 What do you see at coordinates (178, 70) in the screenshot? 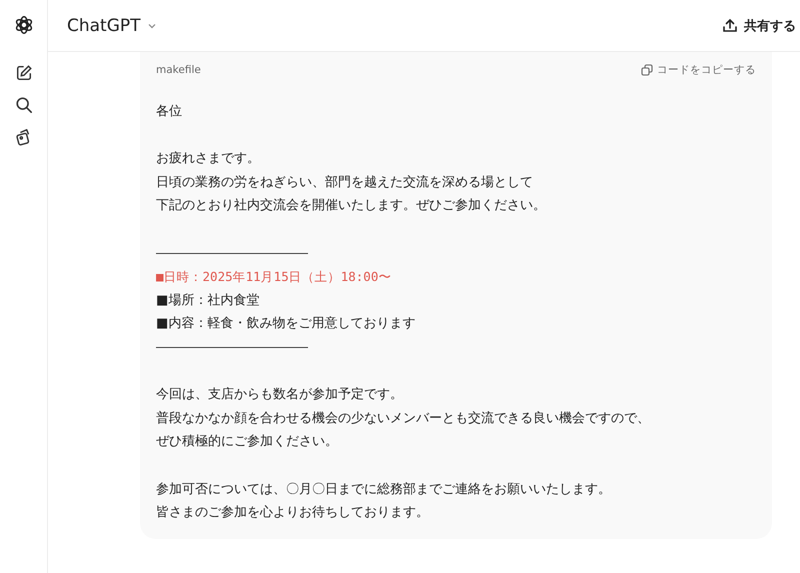
I see `code-language: makefile` at bounding box center [178, 70].